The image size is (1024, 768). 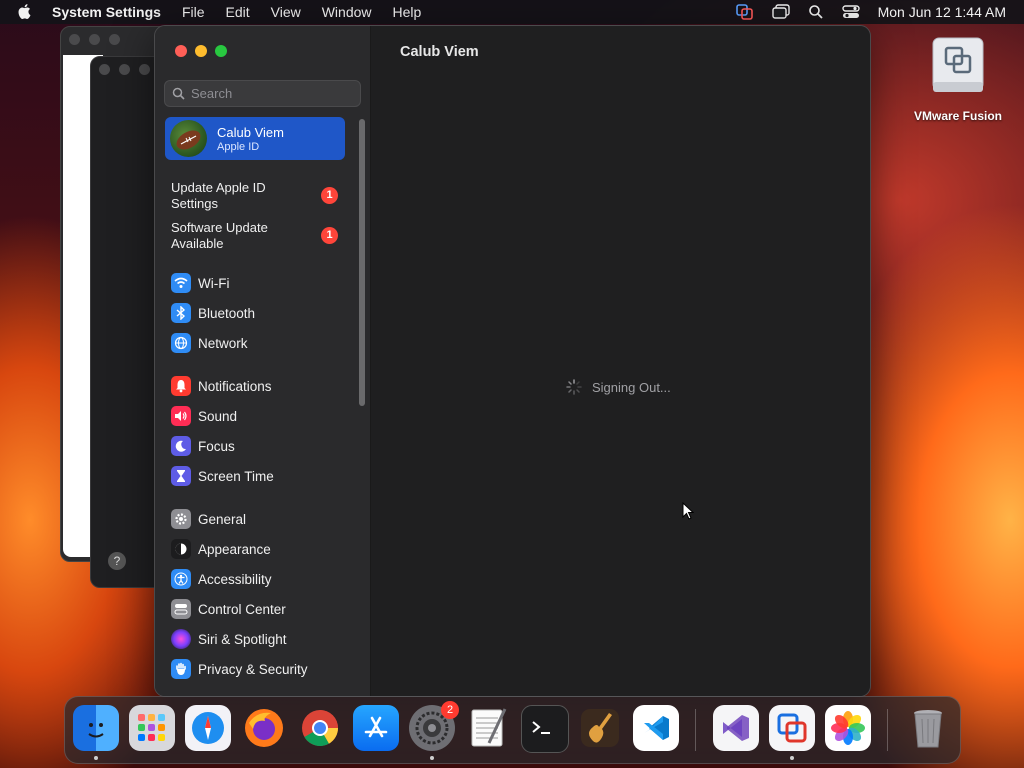 What do you see at coordinates (600, 728) in the screenshot?
I see `garageband-icon` at bounding box center [600, 728].